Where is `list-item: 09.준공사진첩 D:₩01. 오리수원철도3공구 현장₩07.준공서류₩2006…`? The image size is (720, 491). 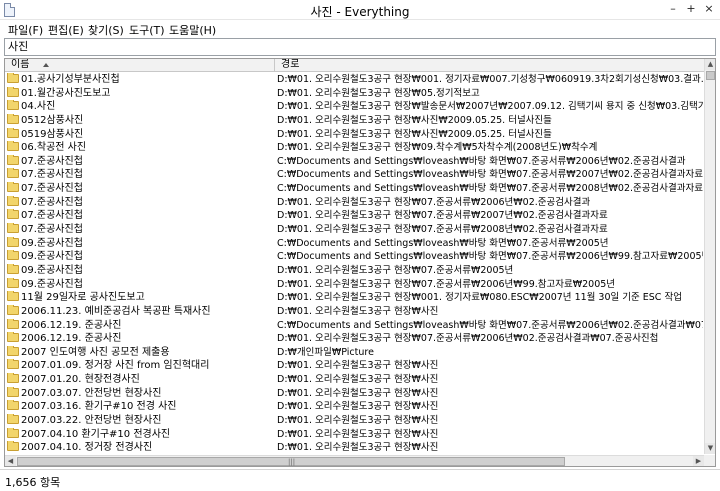 list-item: 09.준공사진첩 D:₩01. 오리수원철도3공구 현장₩07.준공서류₩2006… is located at coordinates (354, 284).